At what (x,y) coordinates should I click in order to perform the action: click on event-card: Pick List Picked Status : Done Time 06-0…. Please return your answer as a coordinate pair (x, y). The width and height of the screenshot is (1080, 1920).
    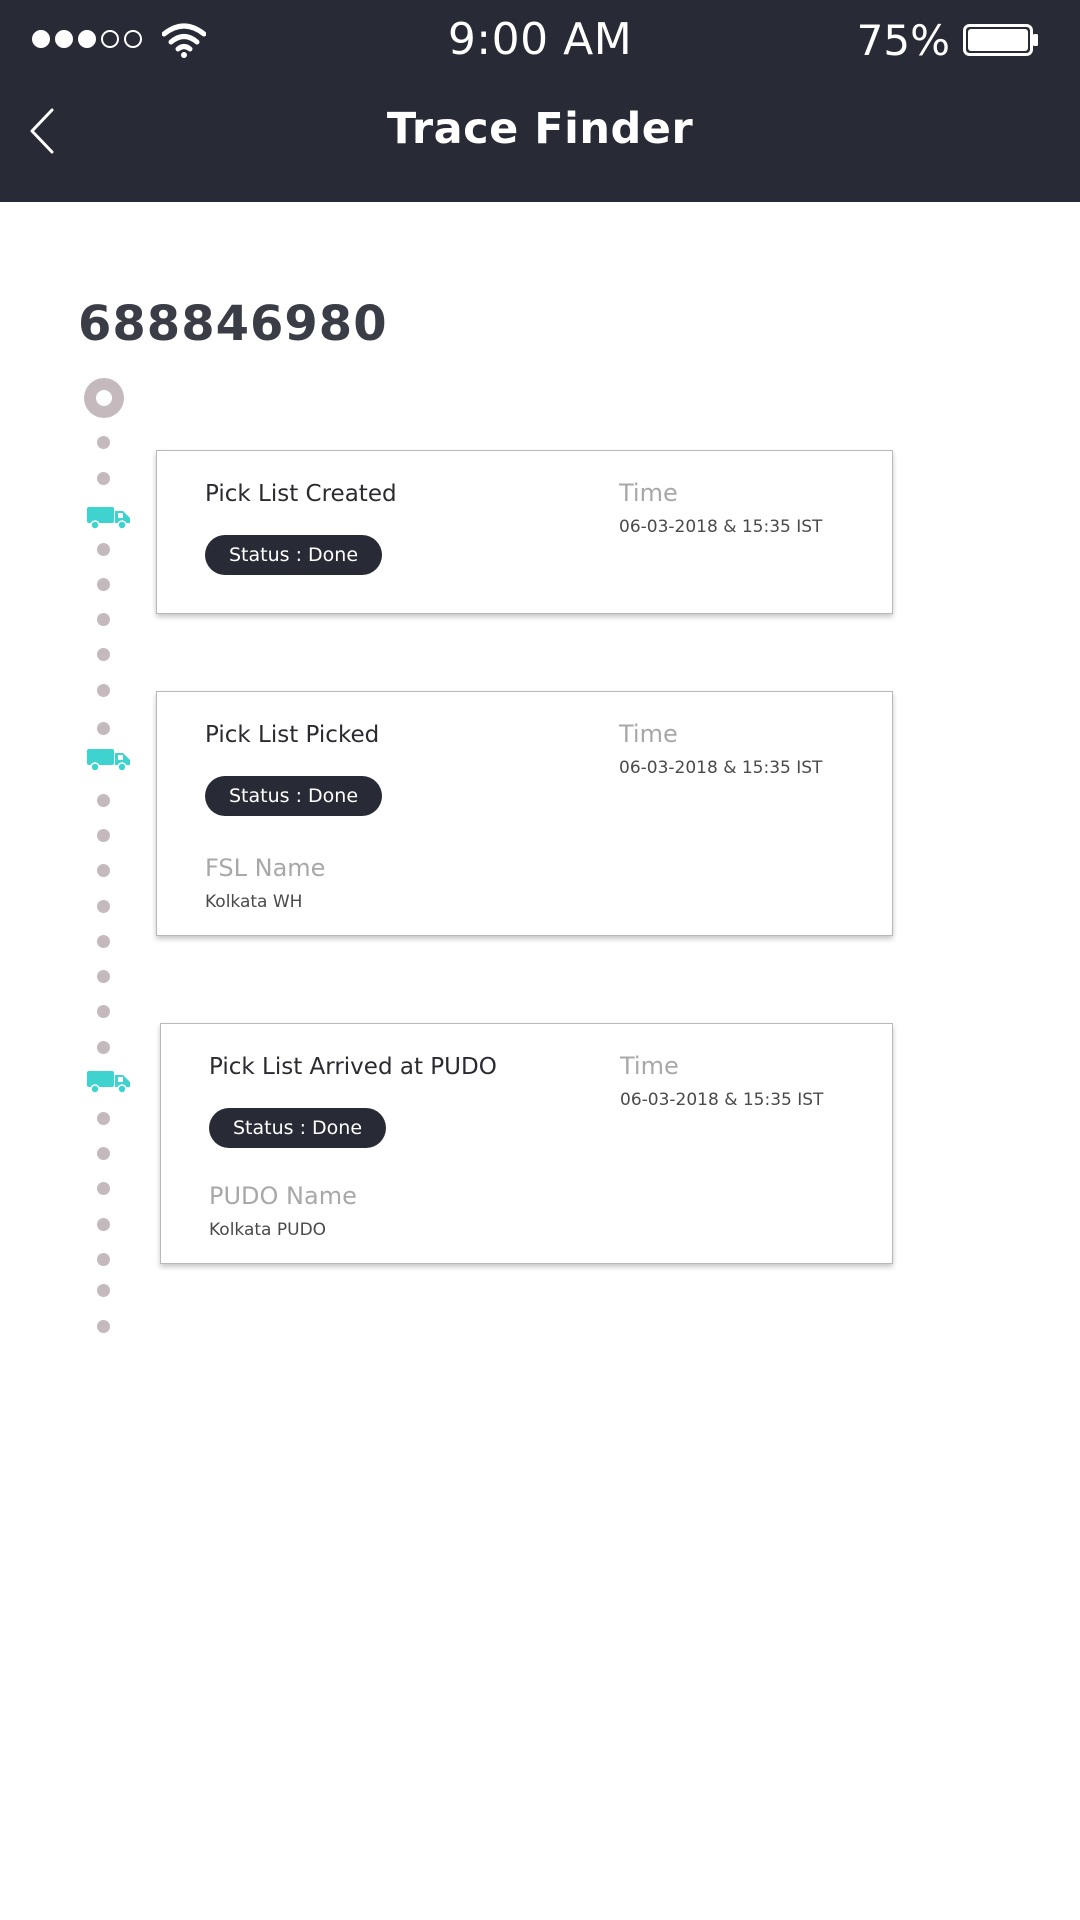
    Looking at the image, I should click on (524, 813).